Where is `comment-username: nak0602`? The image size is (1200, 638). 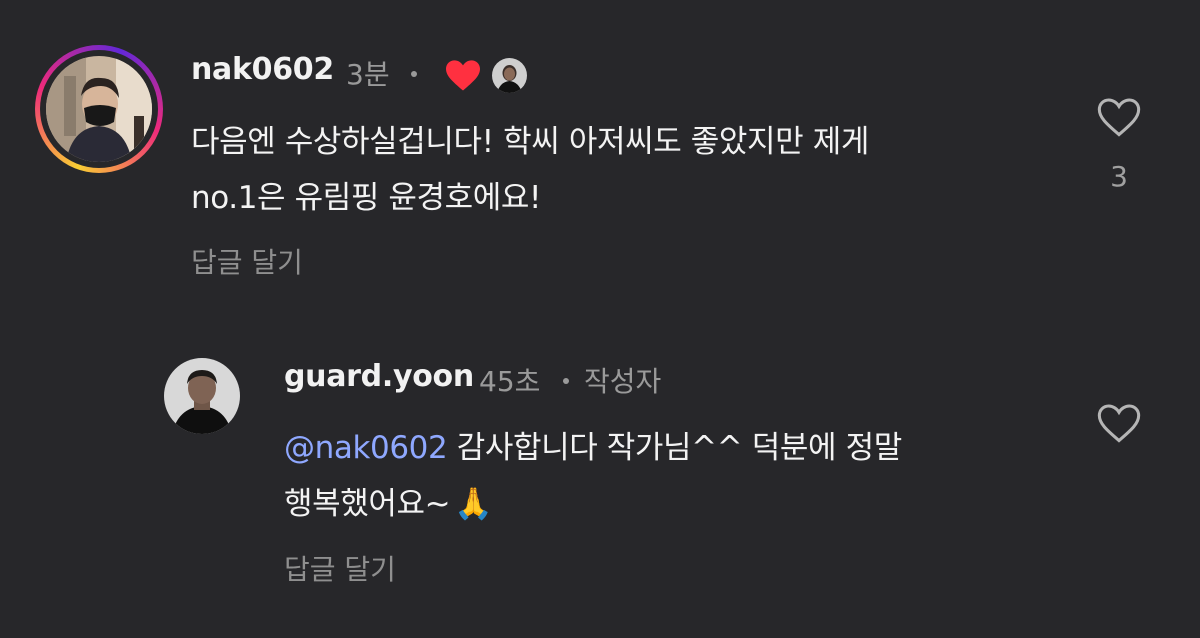 comment-username: nak0602 is located at coordinates (262, 69).